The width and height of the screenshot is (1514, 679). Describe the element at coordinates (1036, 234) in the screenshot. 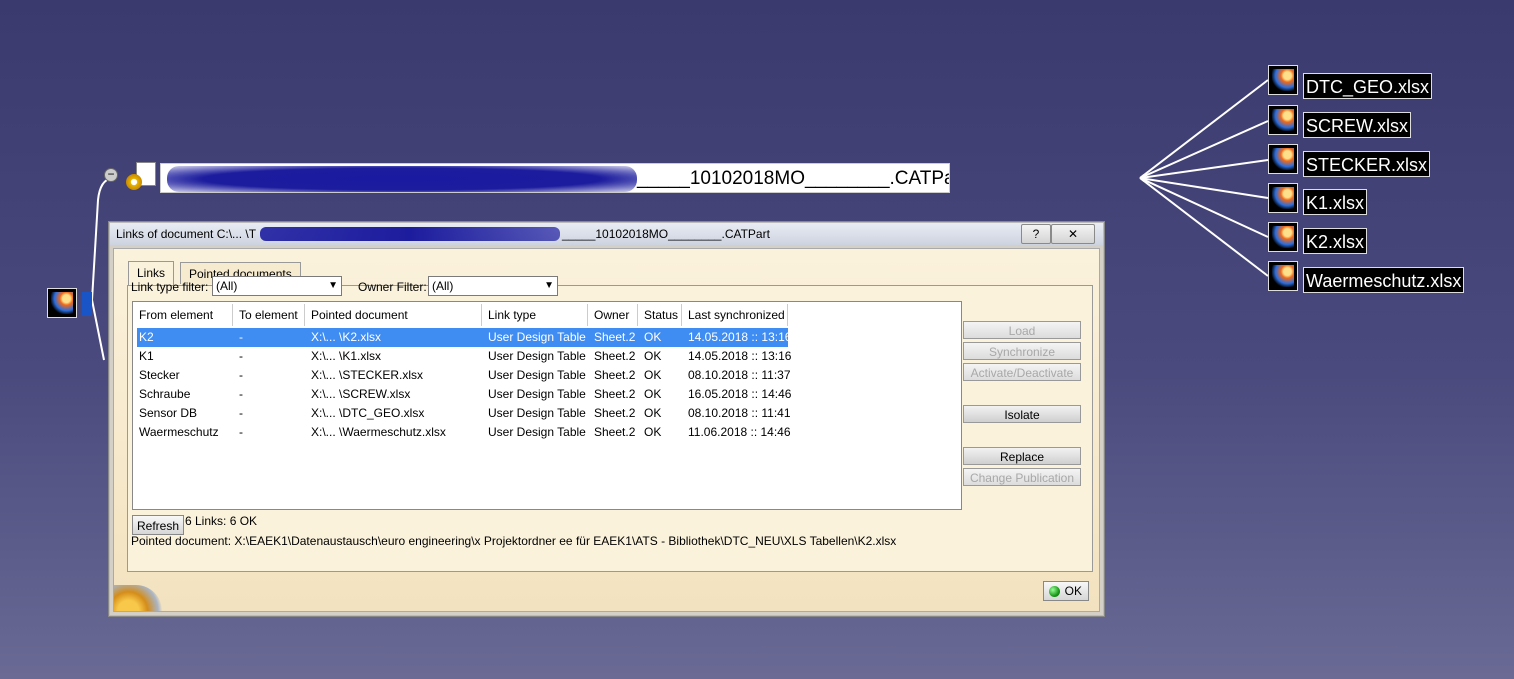

I see `help-button: ?` at that location.